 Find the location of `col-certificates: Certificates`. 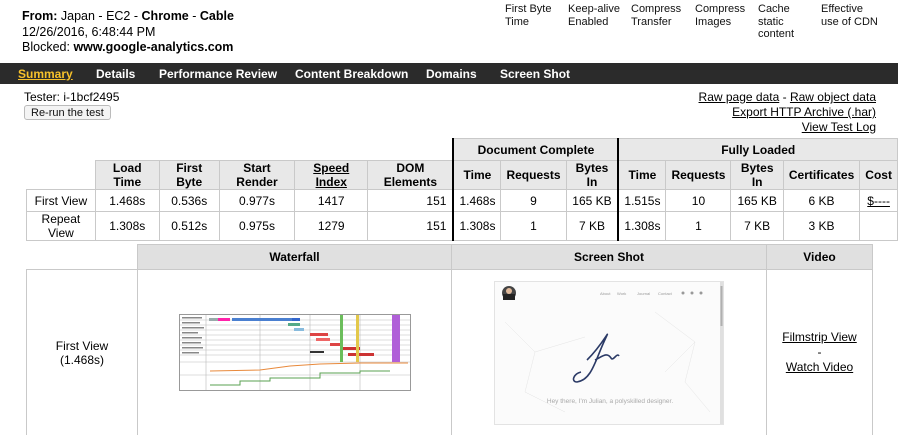

col-certificates: Certificates is located at coordinates (821, 175).